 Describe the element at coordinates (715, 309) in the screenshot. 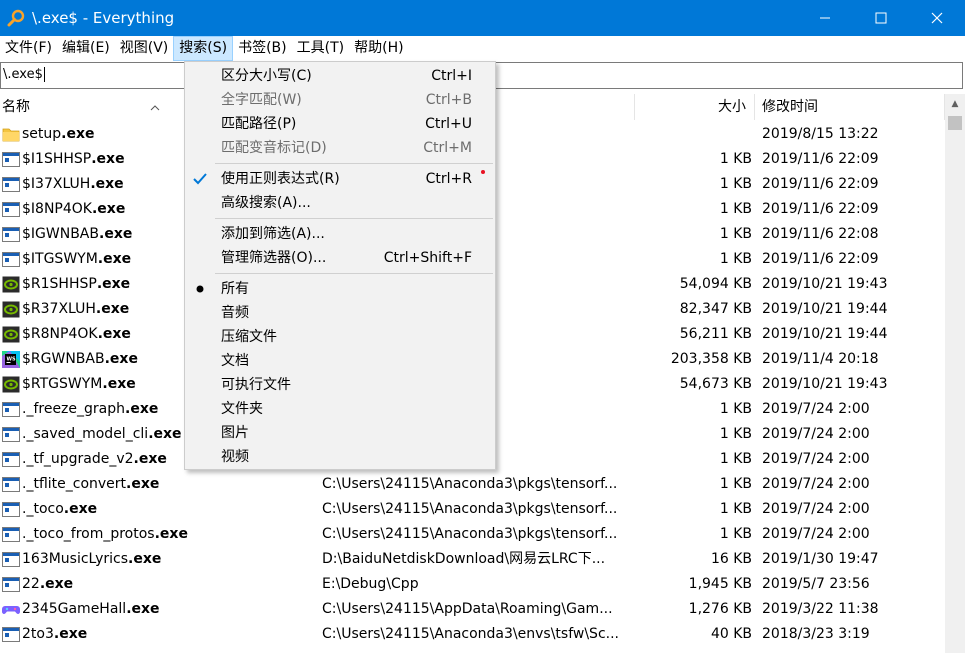

I see `file-size: 82,347 KB` at that location.